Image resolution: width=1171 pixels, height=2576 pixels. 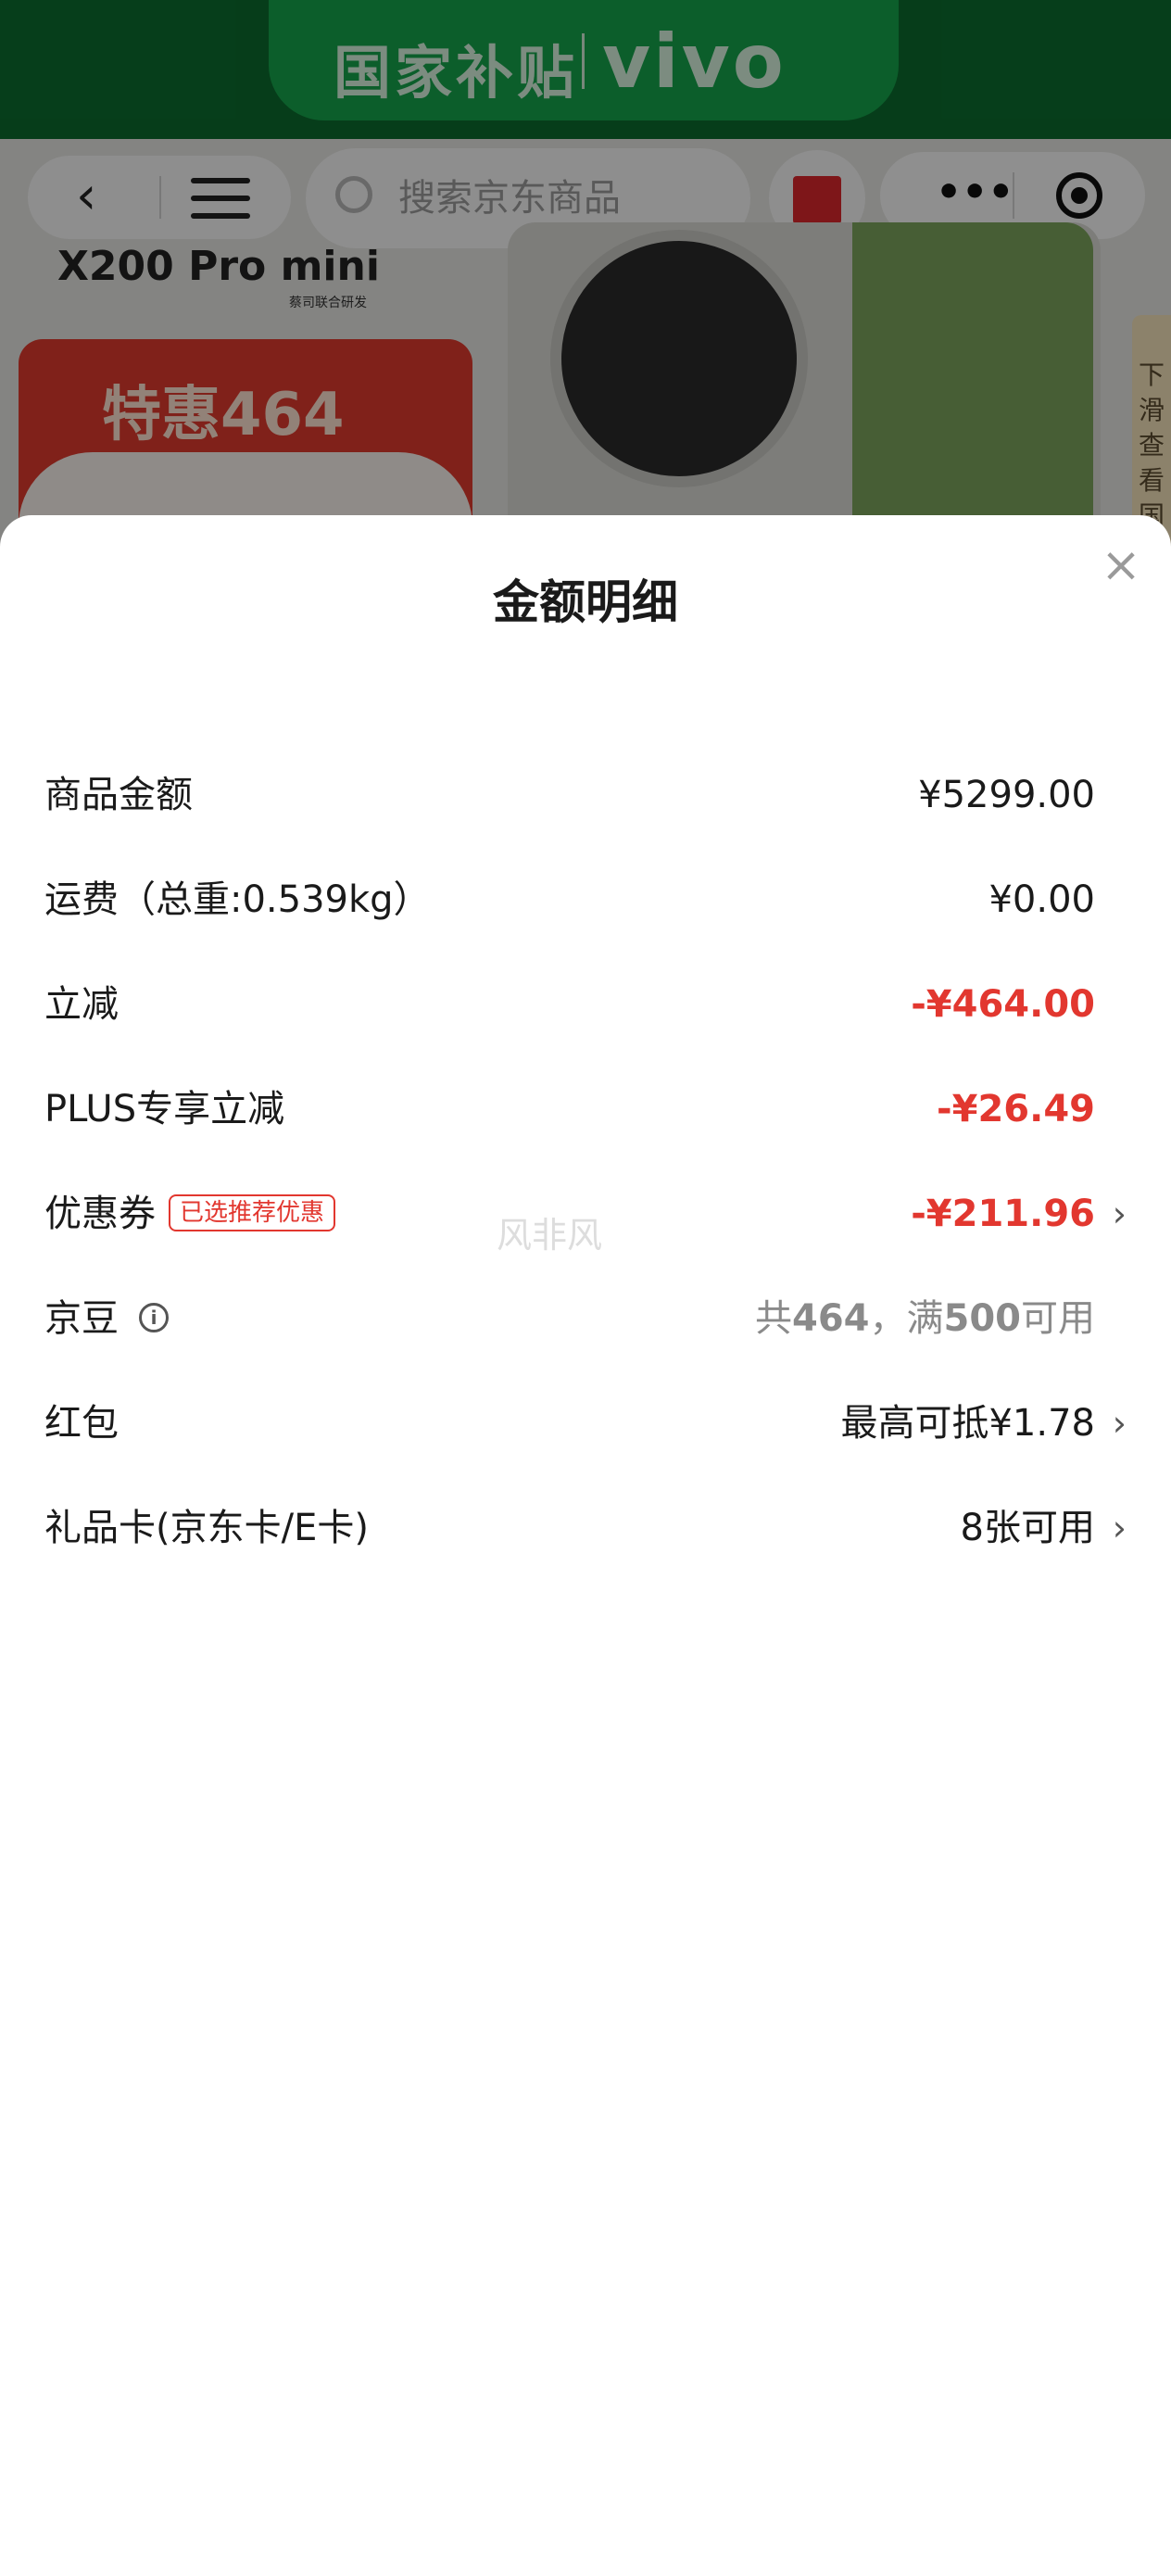 I want to click on row-value-group: 最高可抵¥1.78 ›, so click(x=983, y=1423).